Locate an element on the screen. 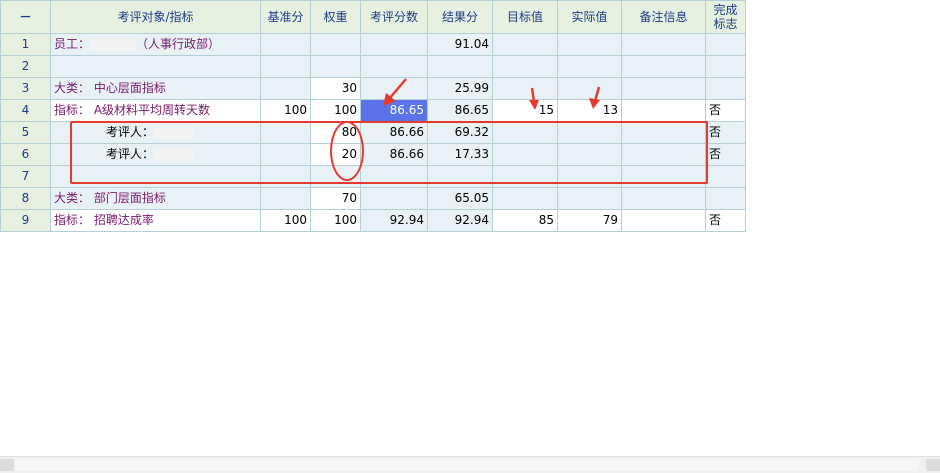  cell-target: 15 is located at coordinates (525, 110).